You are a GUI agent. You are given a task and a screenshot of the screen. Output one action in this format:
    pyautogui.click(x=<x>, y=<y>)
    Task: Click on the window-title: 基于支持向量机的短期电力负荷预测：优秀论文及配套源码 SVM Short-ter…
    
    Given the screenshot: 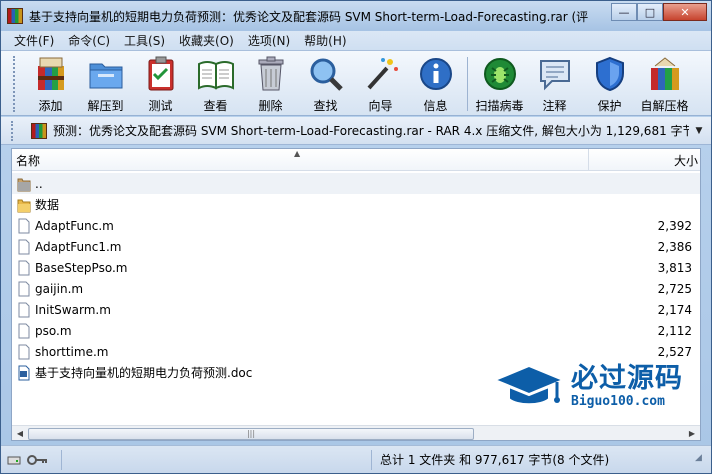 What is the action you would take?
    pyautogui.click(x=309, y=16)
    